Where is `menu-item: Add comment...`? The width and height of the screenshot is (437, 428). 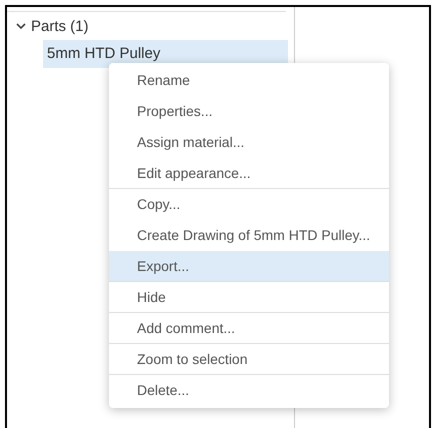
menu-item: Add comment... is located at coordinates (249, 328).